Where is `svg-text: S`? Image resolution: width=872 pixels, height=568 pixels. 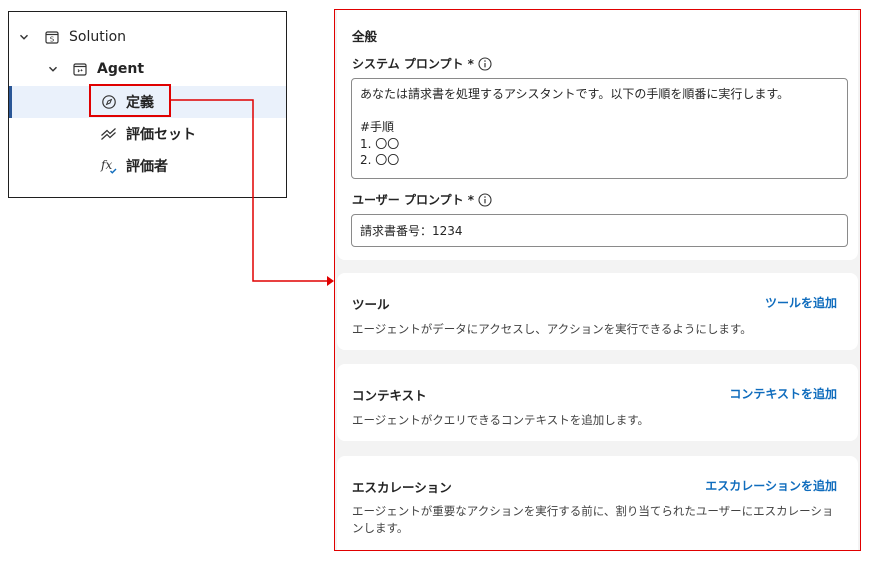 svg-text: S is located at coordinates (52, 40).